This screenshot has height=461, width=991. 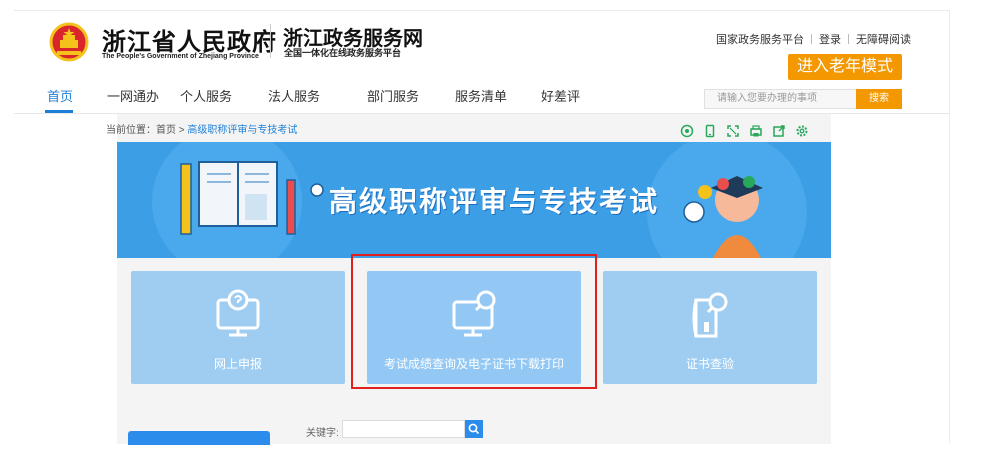 I want to click on nav-item-corporate: 法人服务, so click(x=294, y=95).